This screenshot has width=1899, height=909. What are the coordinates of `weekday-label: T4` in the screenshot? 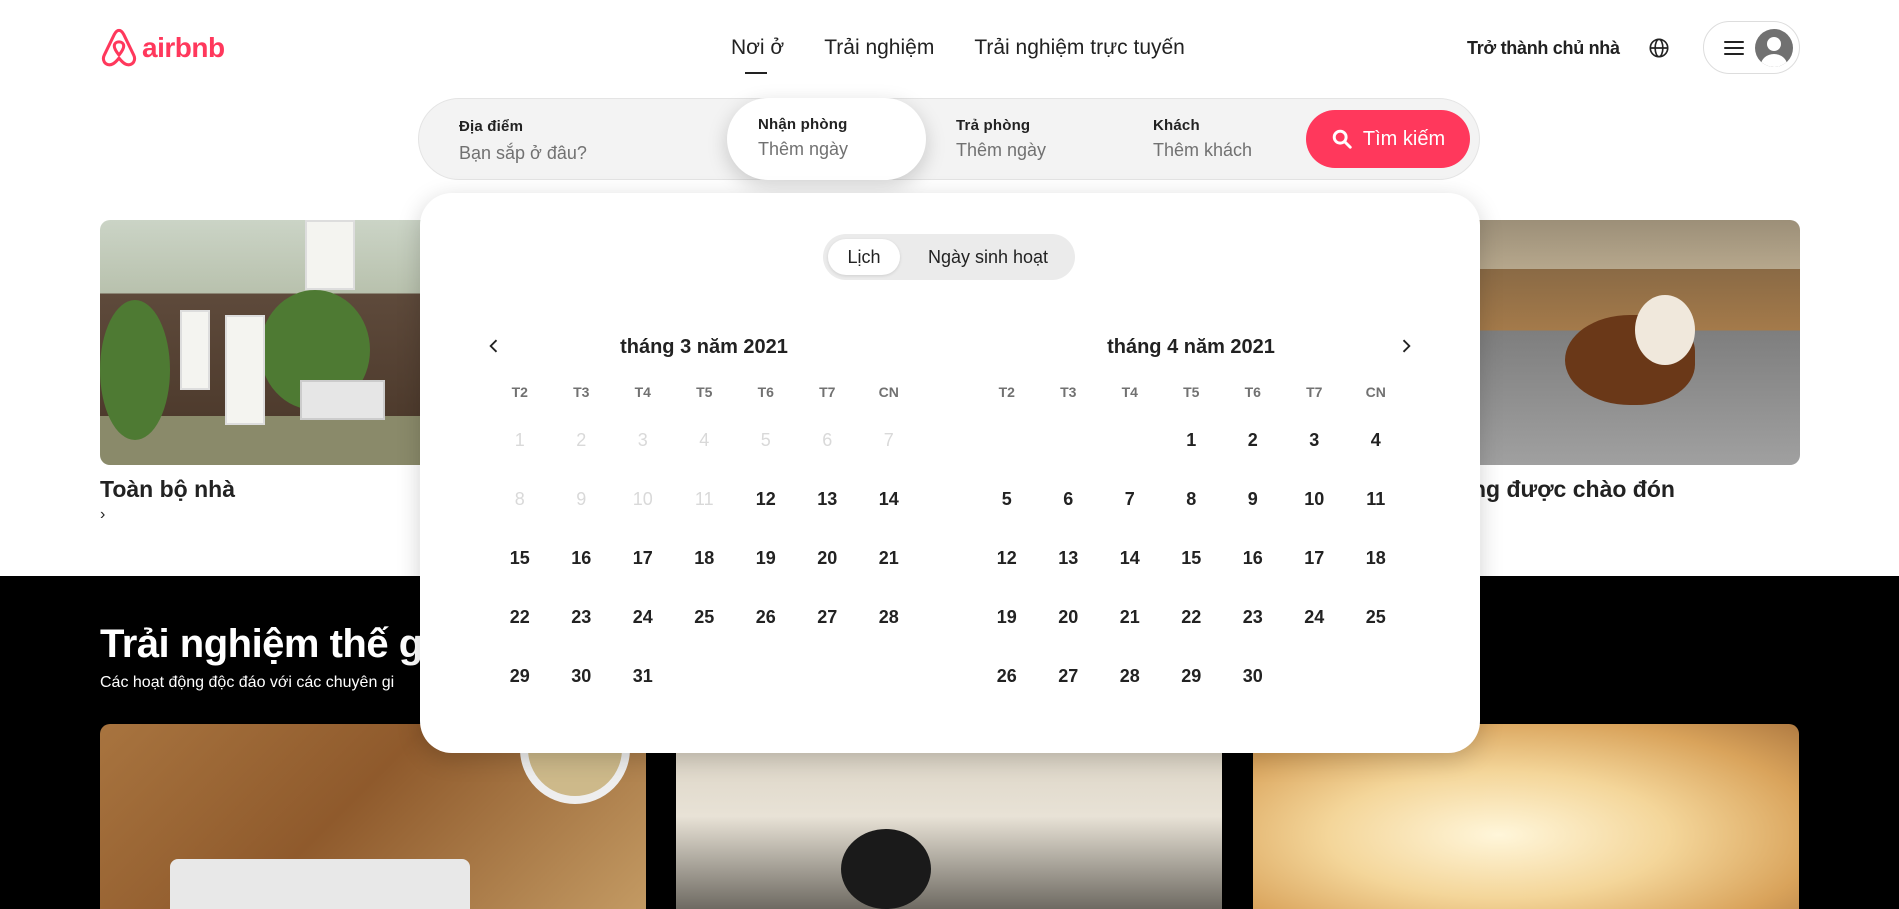 It's located at (1129, 392).